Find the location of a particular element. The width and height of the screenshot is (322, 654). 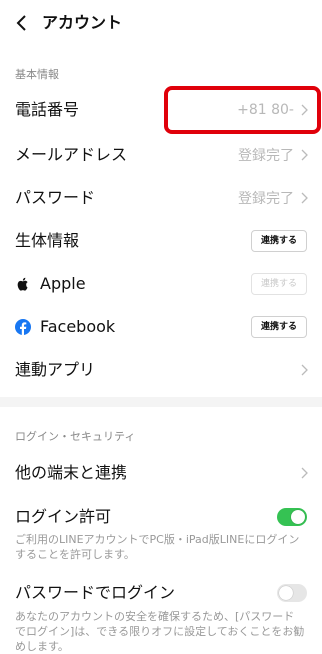

email-label: メールアドレス is located at coordinates (71, 154).